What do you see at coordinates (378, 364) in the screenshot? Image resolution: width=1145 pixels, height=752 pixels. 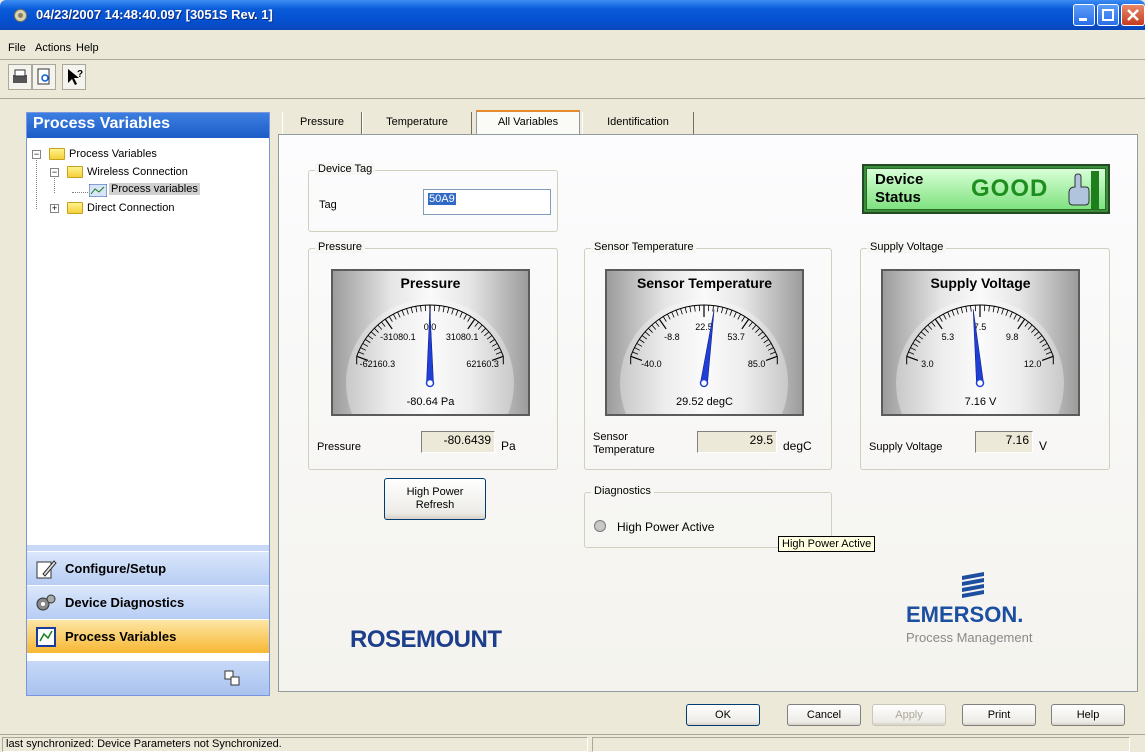 I see `gauge-tick-label: -62160.3` at bounding box center [378, 364].